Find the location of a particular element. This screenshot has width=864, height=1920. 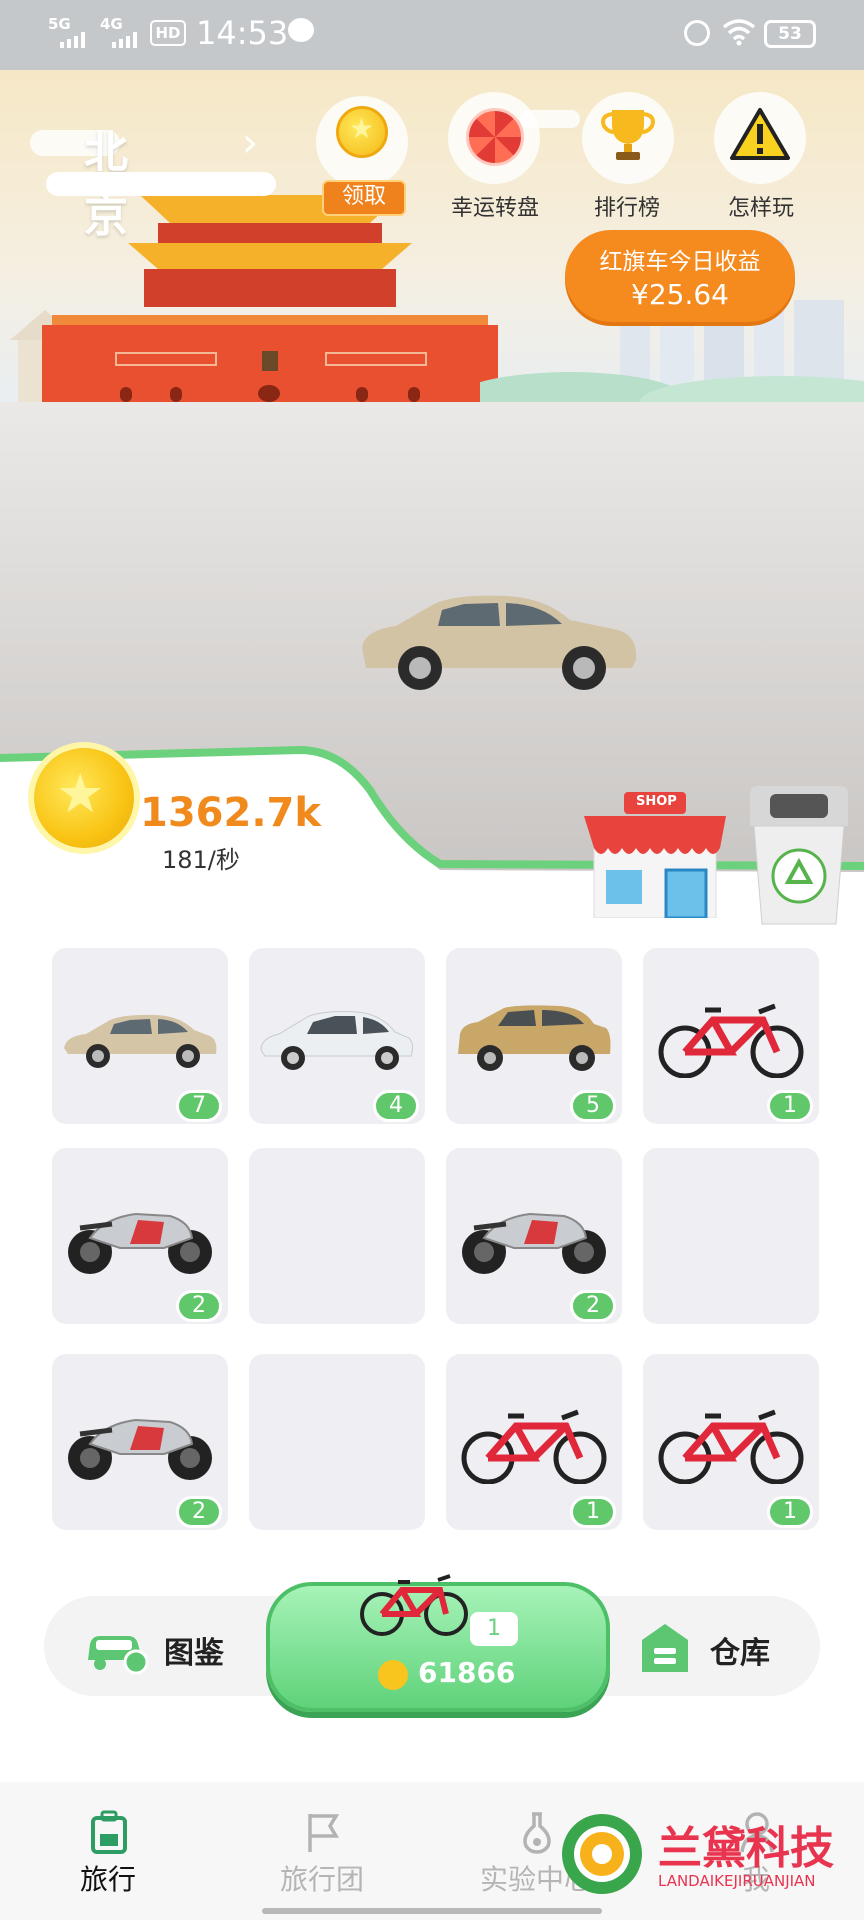

lucky-wheel-label: 幸运转盘 is located at coordinates (495, 206).